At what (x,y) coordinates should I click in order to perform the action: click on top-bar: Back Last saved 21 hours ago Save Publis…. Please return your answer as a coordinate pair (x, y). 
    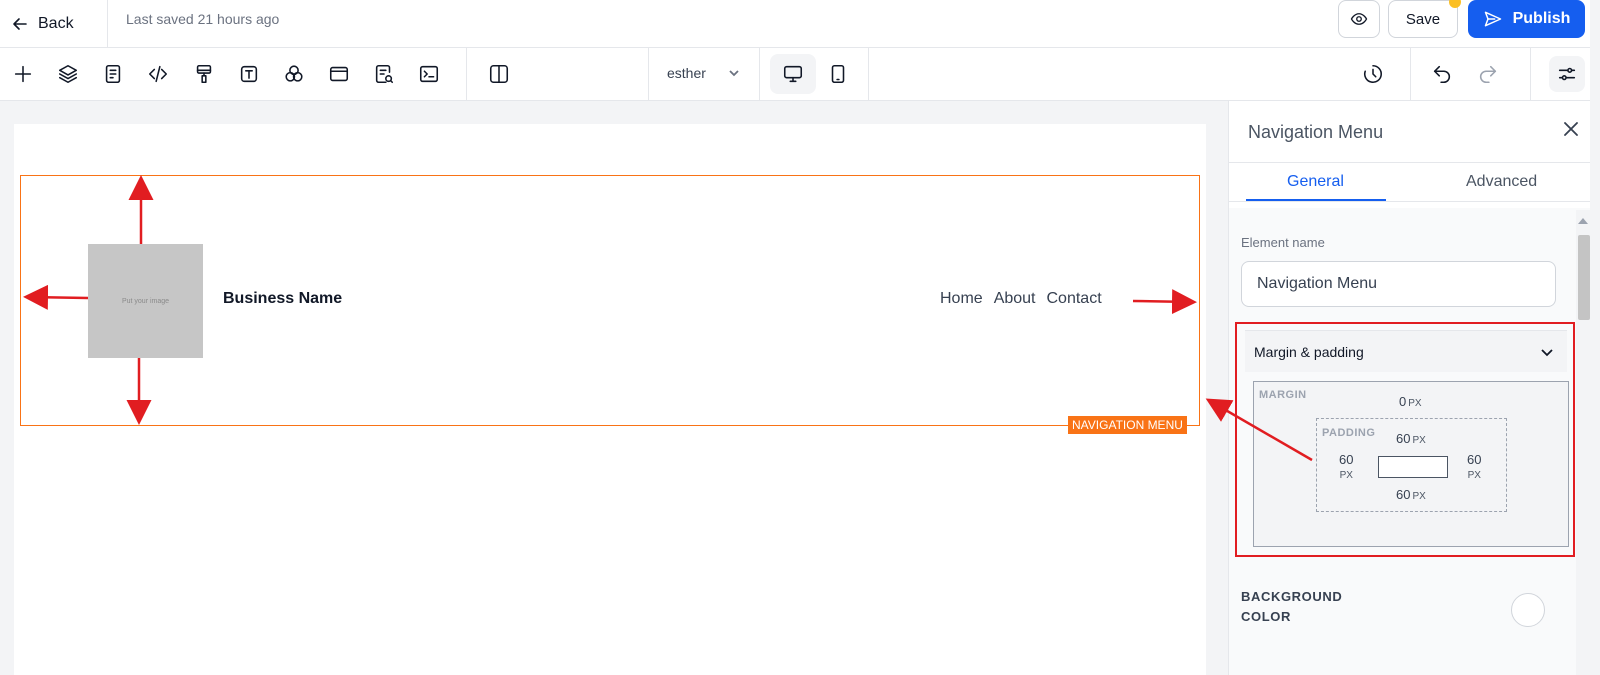
    Looking at the image, I should click on (800, 24).